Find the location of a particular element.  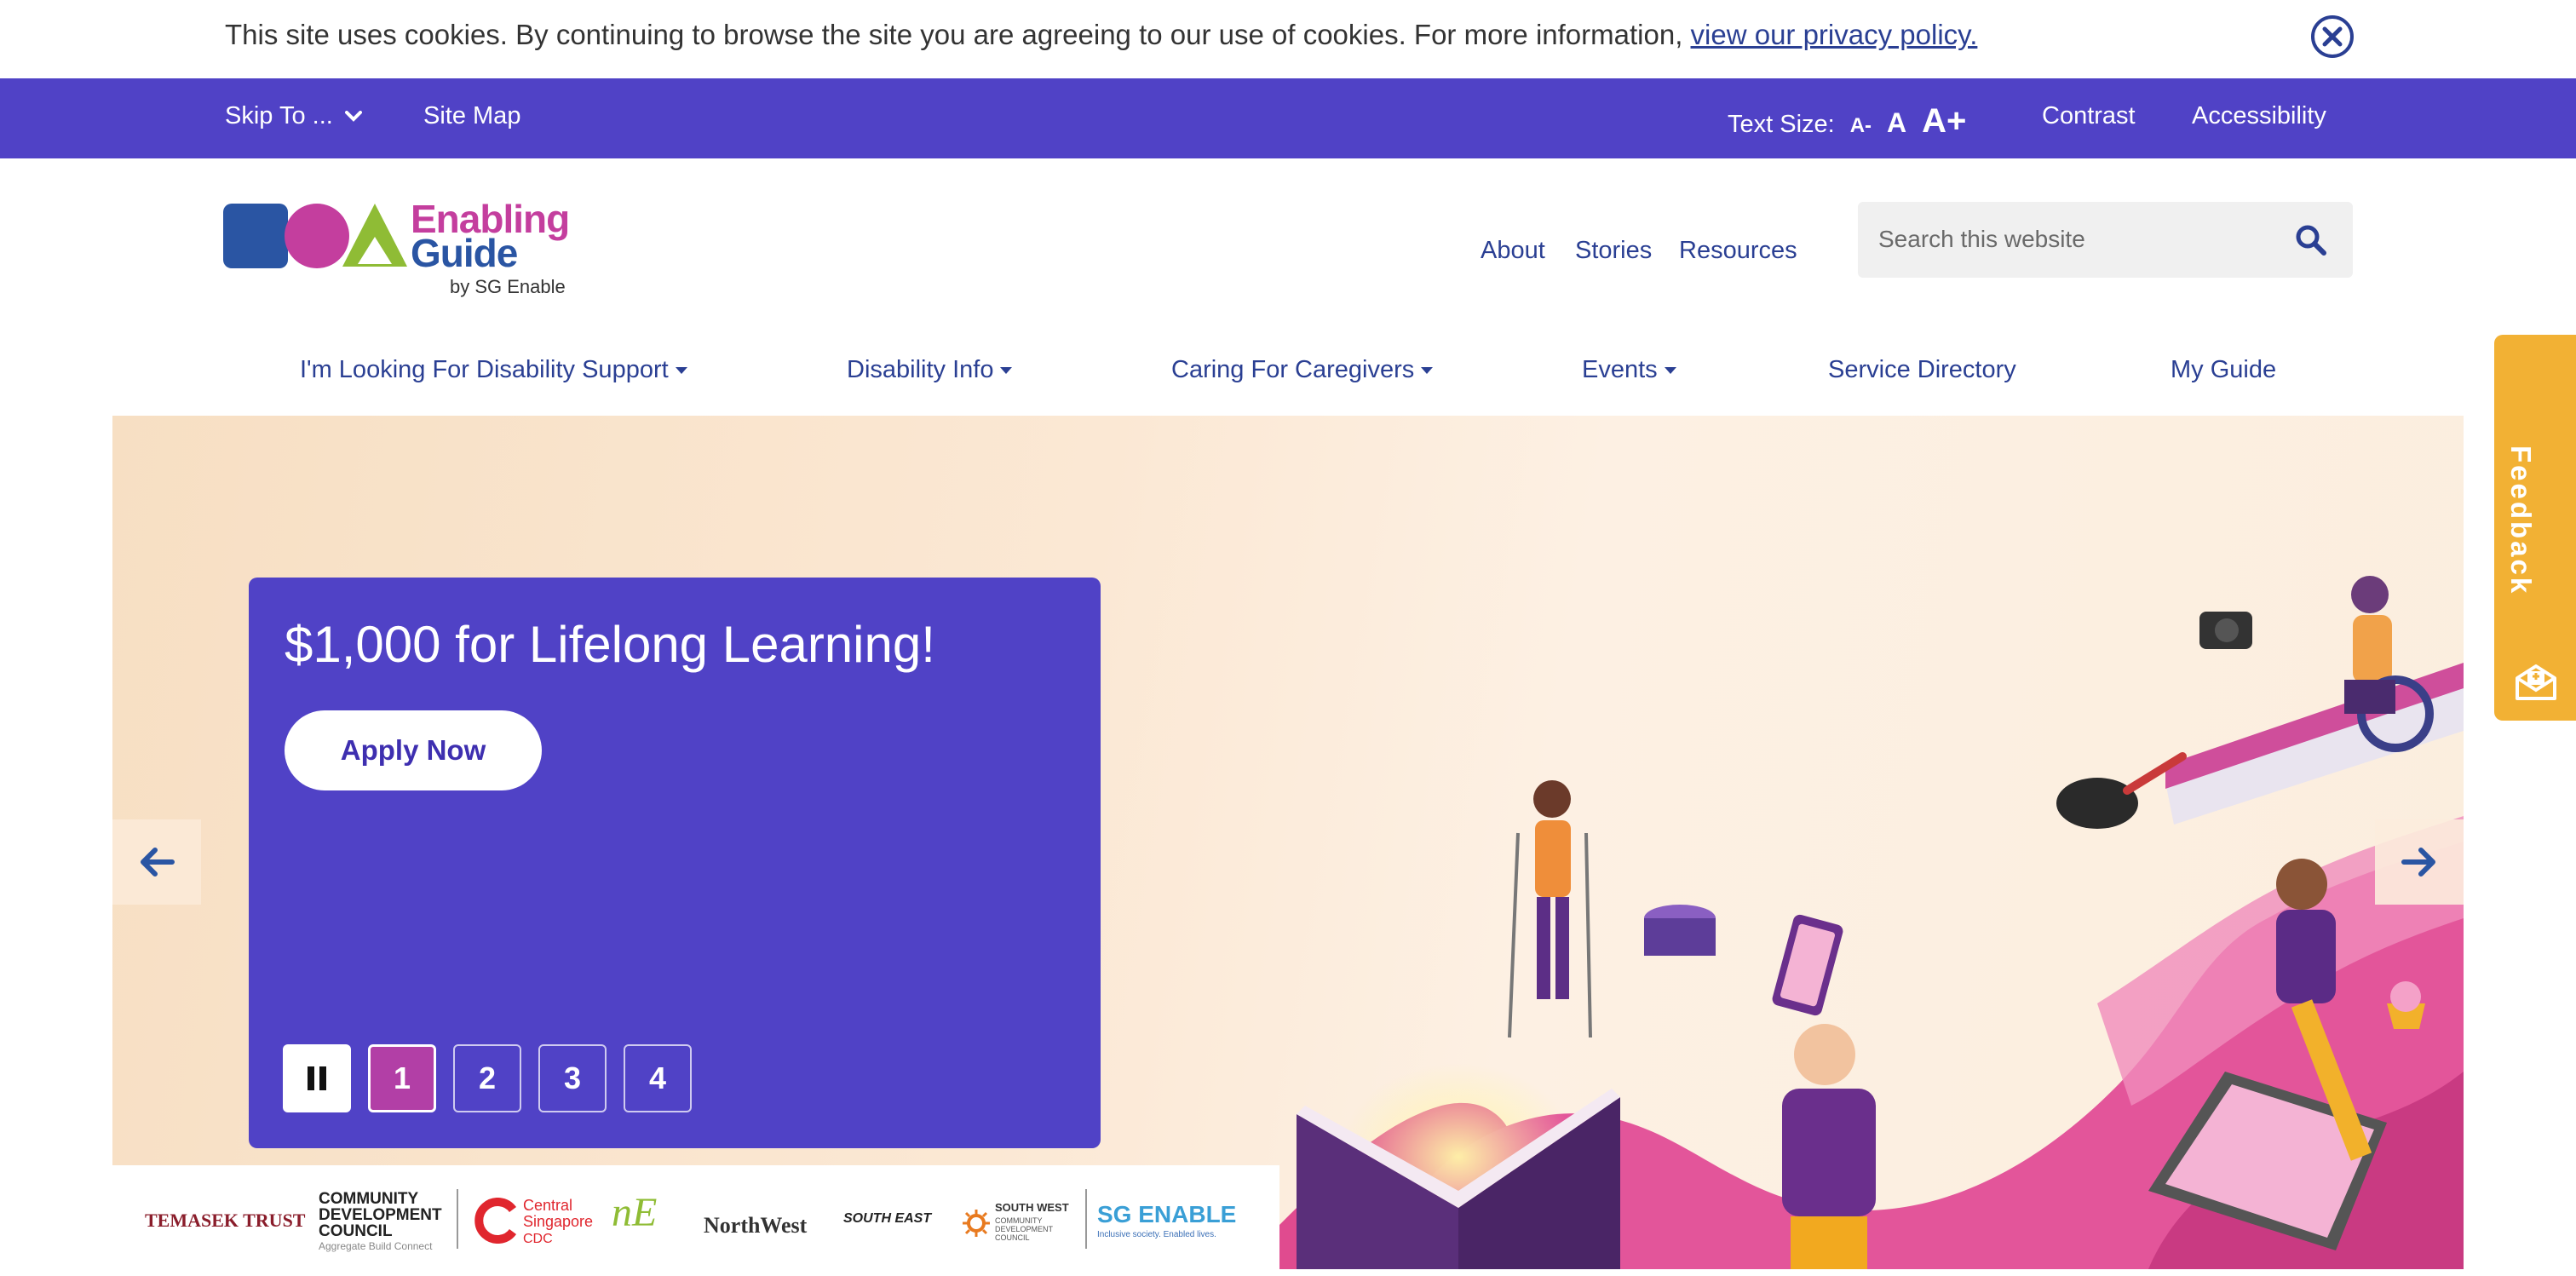

mainnav-my-guide: My Guide is located at coordinates (2224, 370).